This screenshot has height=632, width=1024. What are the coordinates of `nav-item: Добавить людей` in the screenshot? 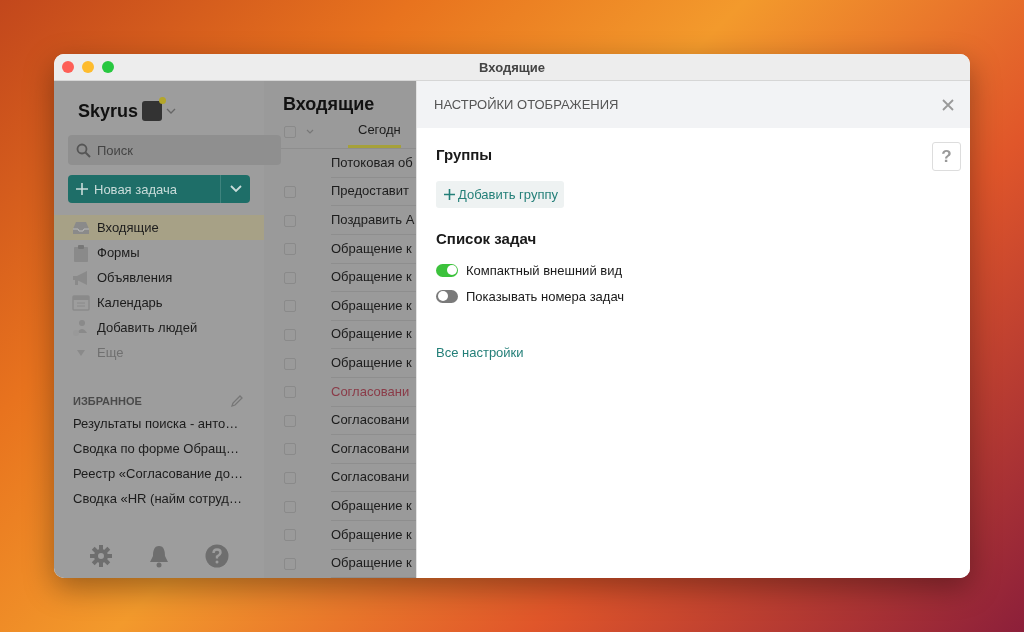 It's located at (159, 327).